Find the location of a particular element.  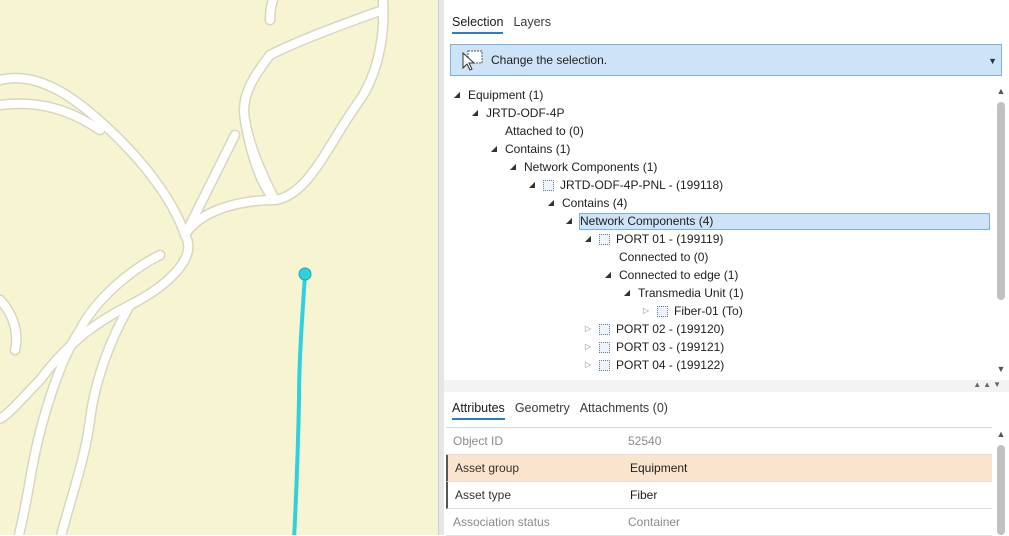

tab-selection: Selection is located at coordinates (478, 23).